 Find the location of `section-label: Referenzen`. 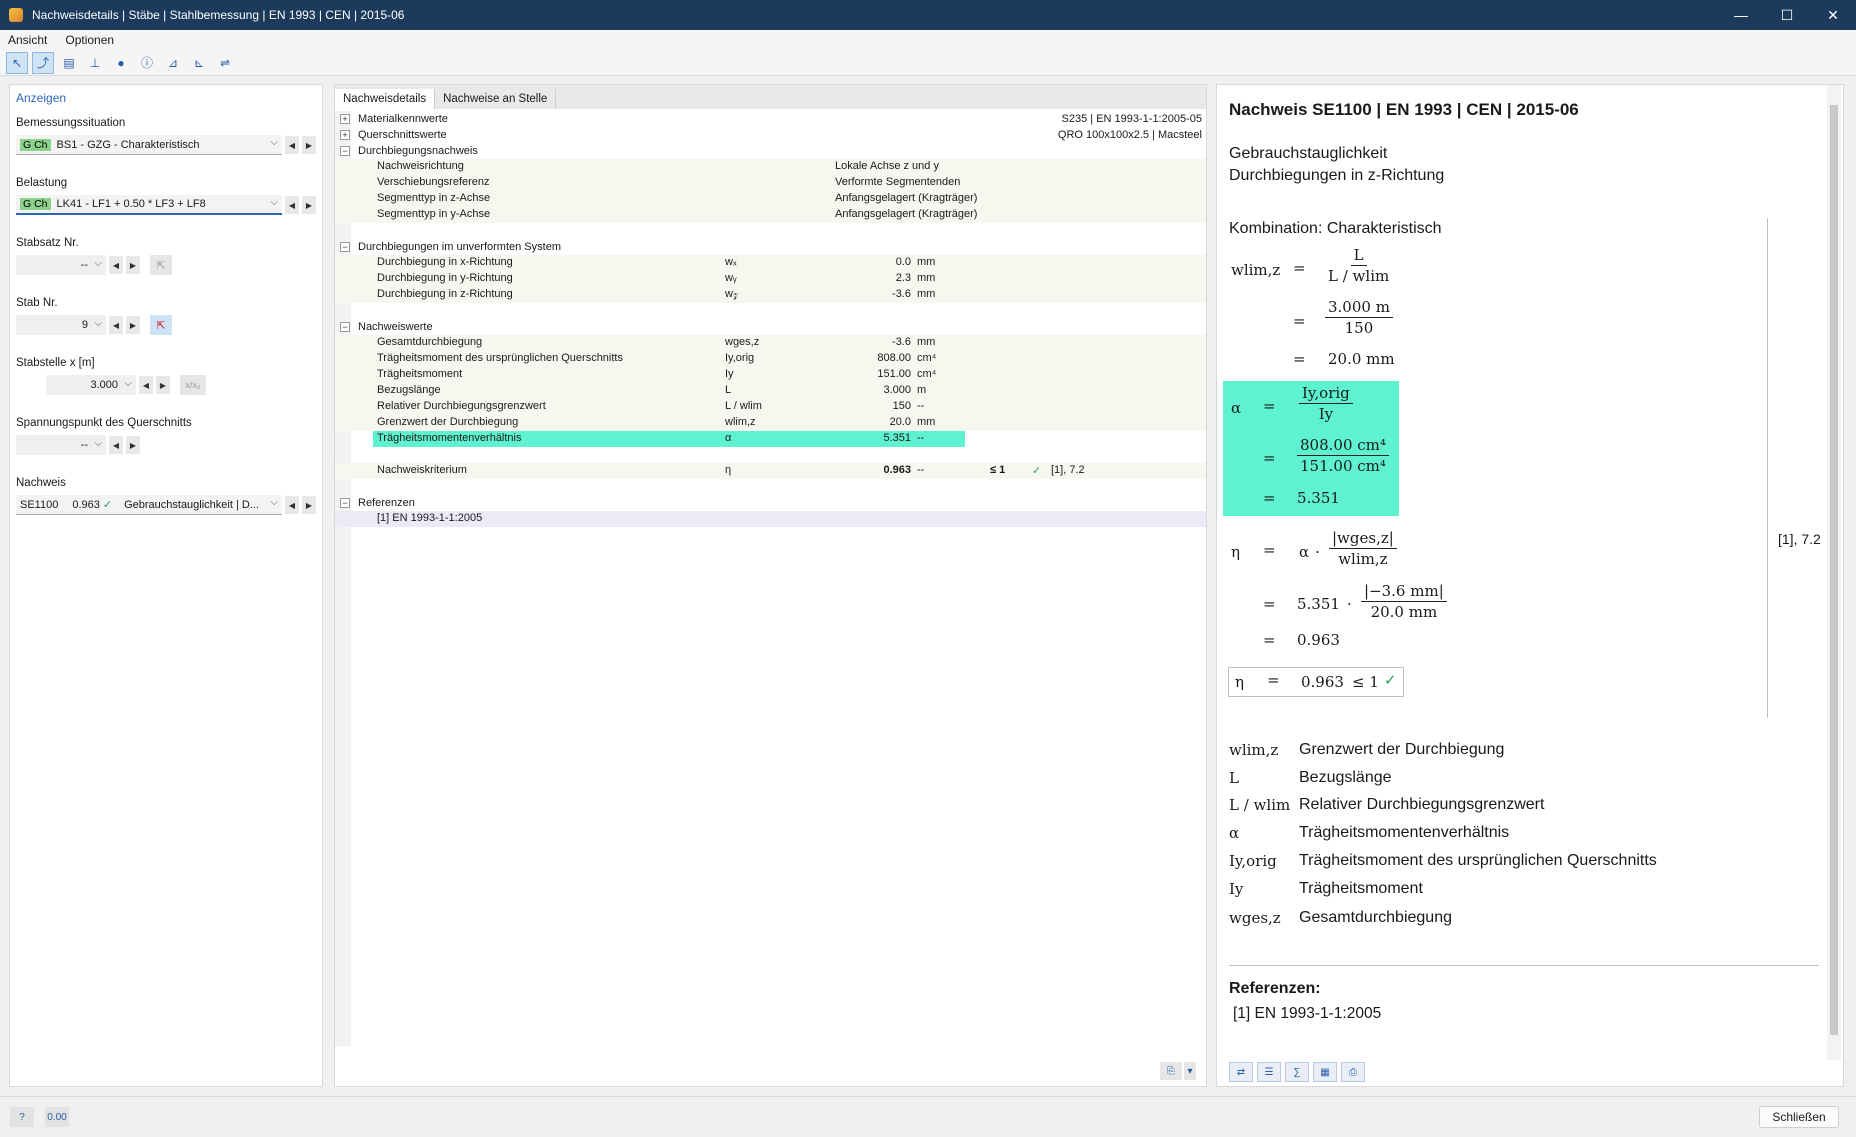

section-label: Referenzen is located at coordinates (386, 503).